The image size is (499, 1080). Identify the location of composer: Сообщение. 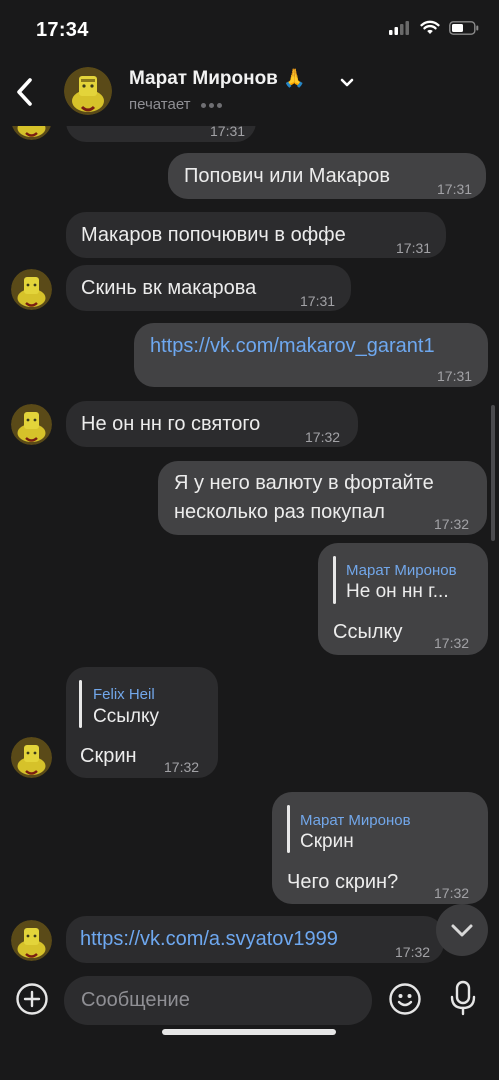
(249, 1022).